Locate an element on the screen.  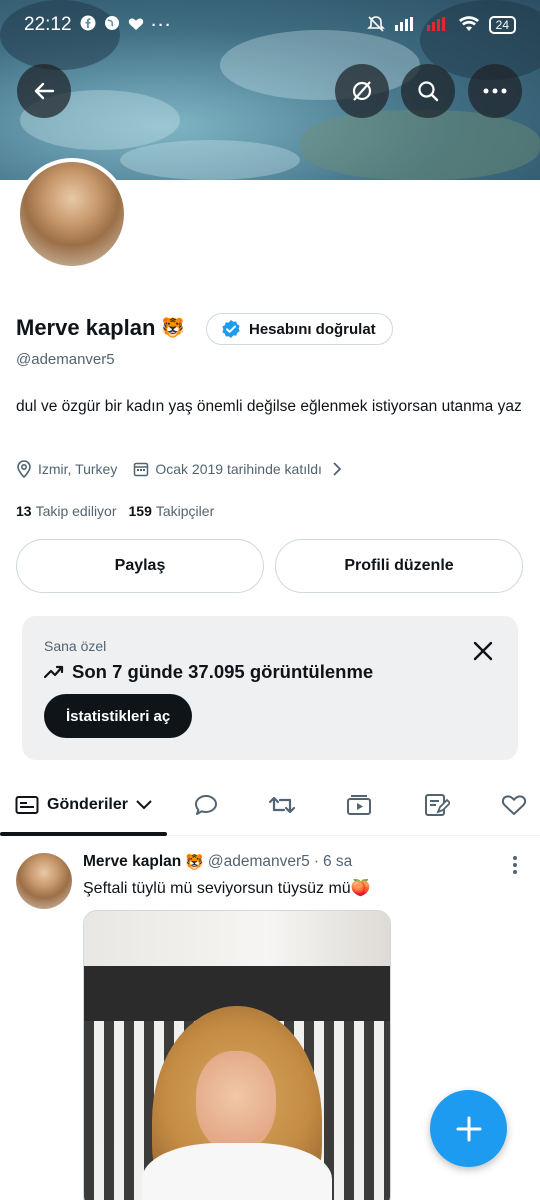
insights-kicker: Sana özel is located at coordinates (75, 646).